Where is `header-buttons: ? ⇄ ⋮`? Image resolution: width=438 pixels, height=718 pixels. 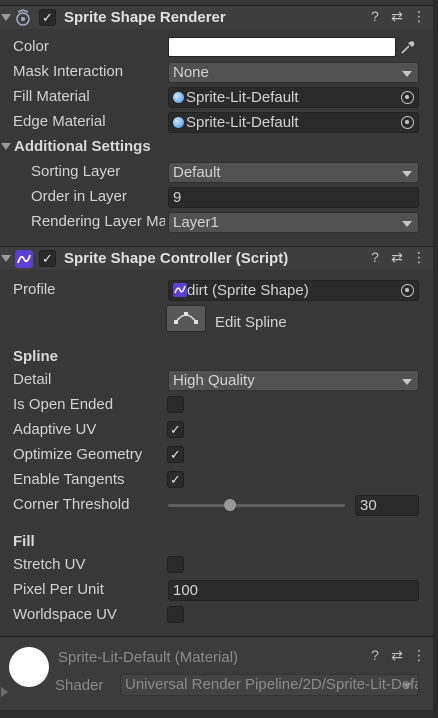 header-buttons: ? ⇄ ⋮ is located at coordinates (397, 257).